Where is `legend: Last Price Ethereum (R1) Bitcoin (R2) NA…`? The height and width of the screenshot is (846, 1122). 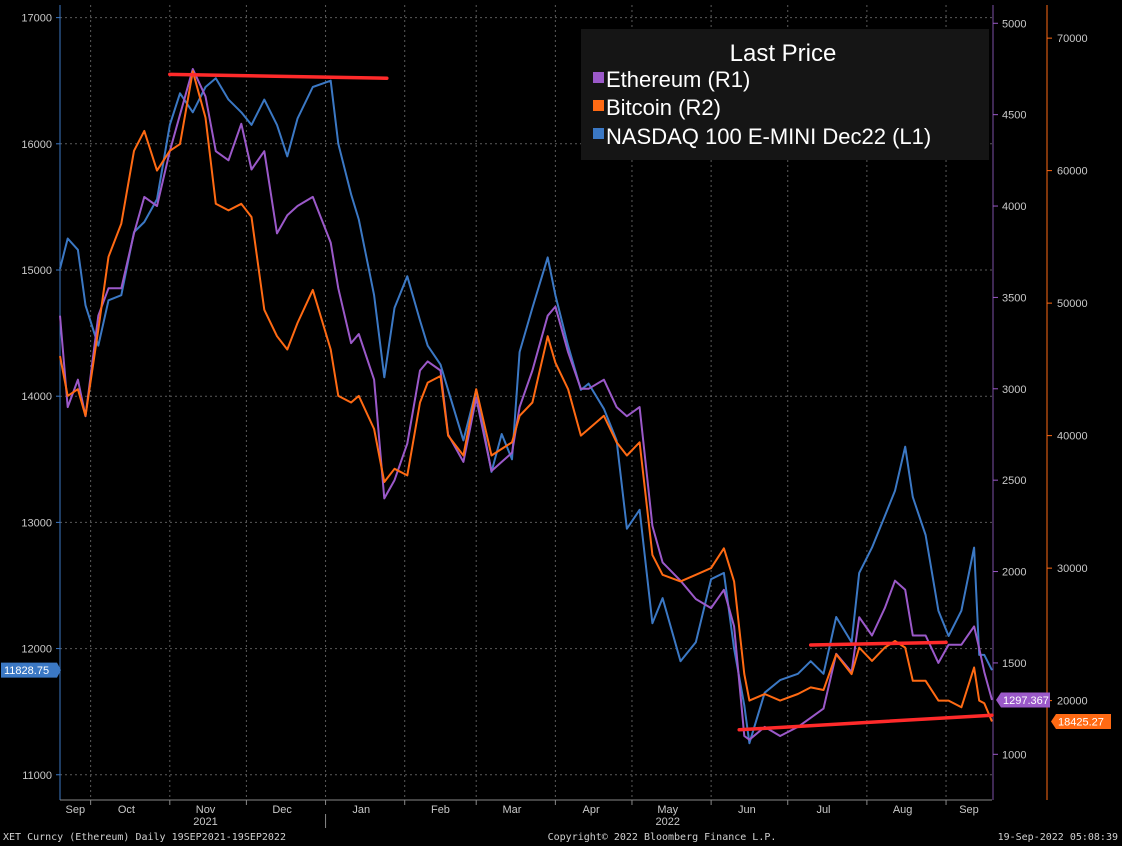
legend: Last Price Ethereum (R1) Bitcoin (R2) NA… is located at coordinates (785, 94).